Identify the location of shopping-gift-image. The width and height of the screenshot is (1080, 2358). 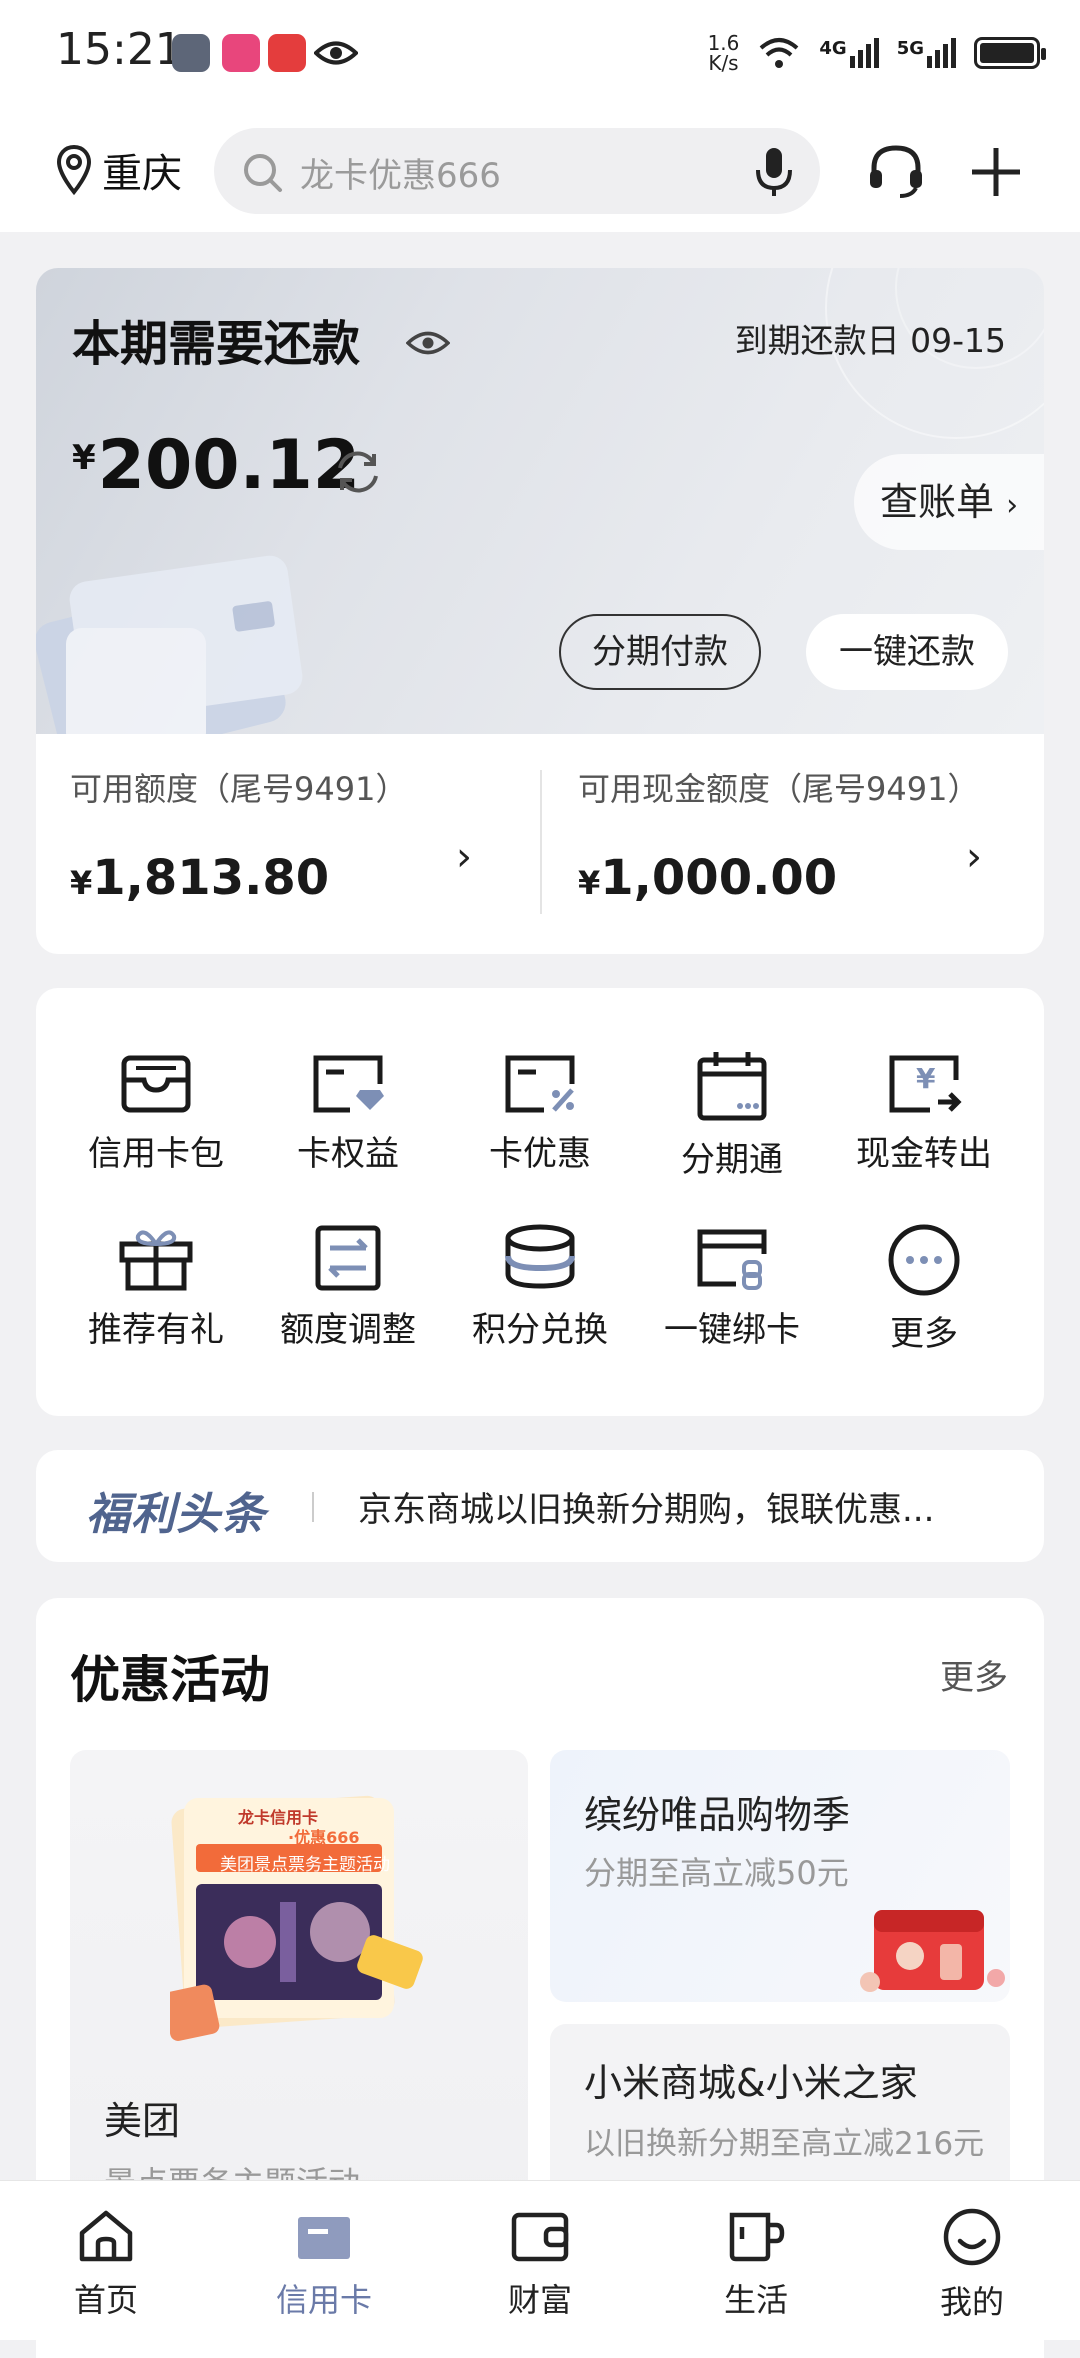
(932, 1951).